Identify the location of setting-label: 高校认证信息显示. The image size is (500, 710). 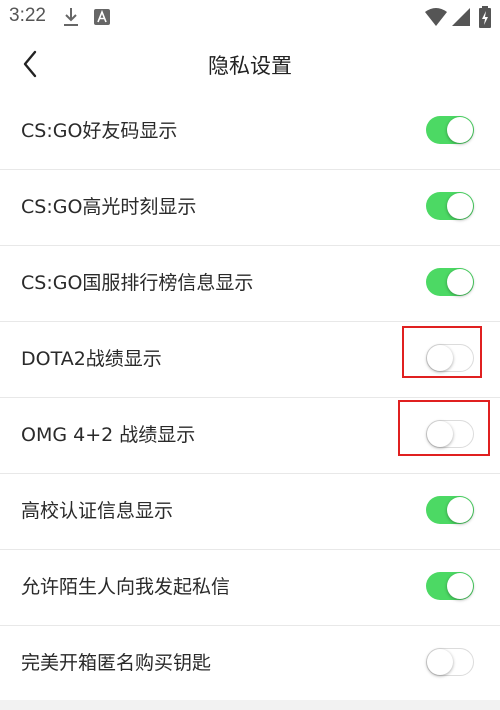
(97, 511).